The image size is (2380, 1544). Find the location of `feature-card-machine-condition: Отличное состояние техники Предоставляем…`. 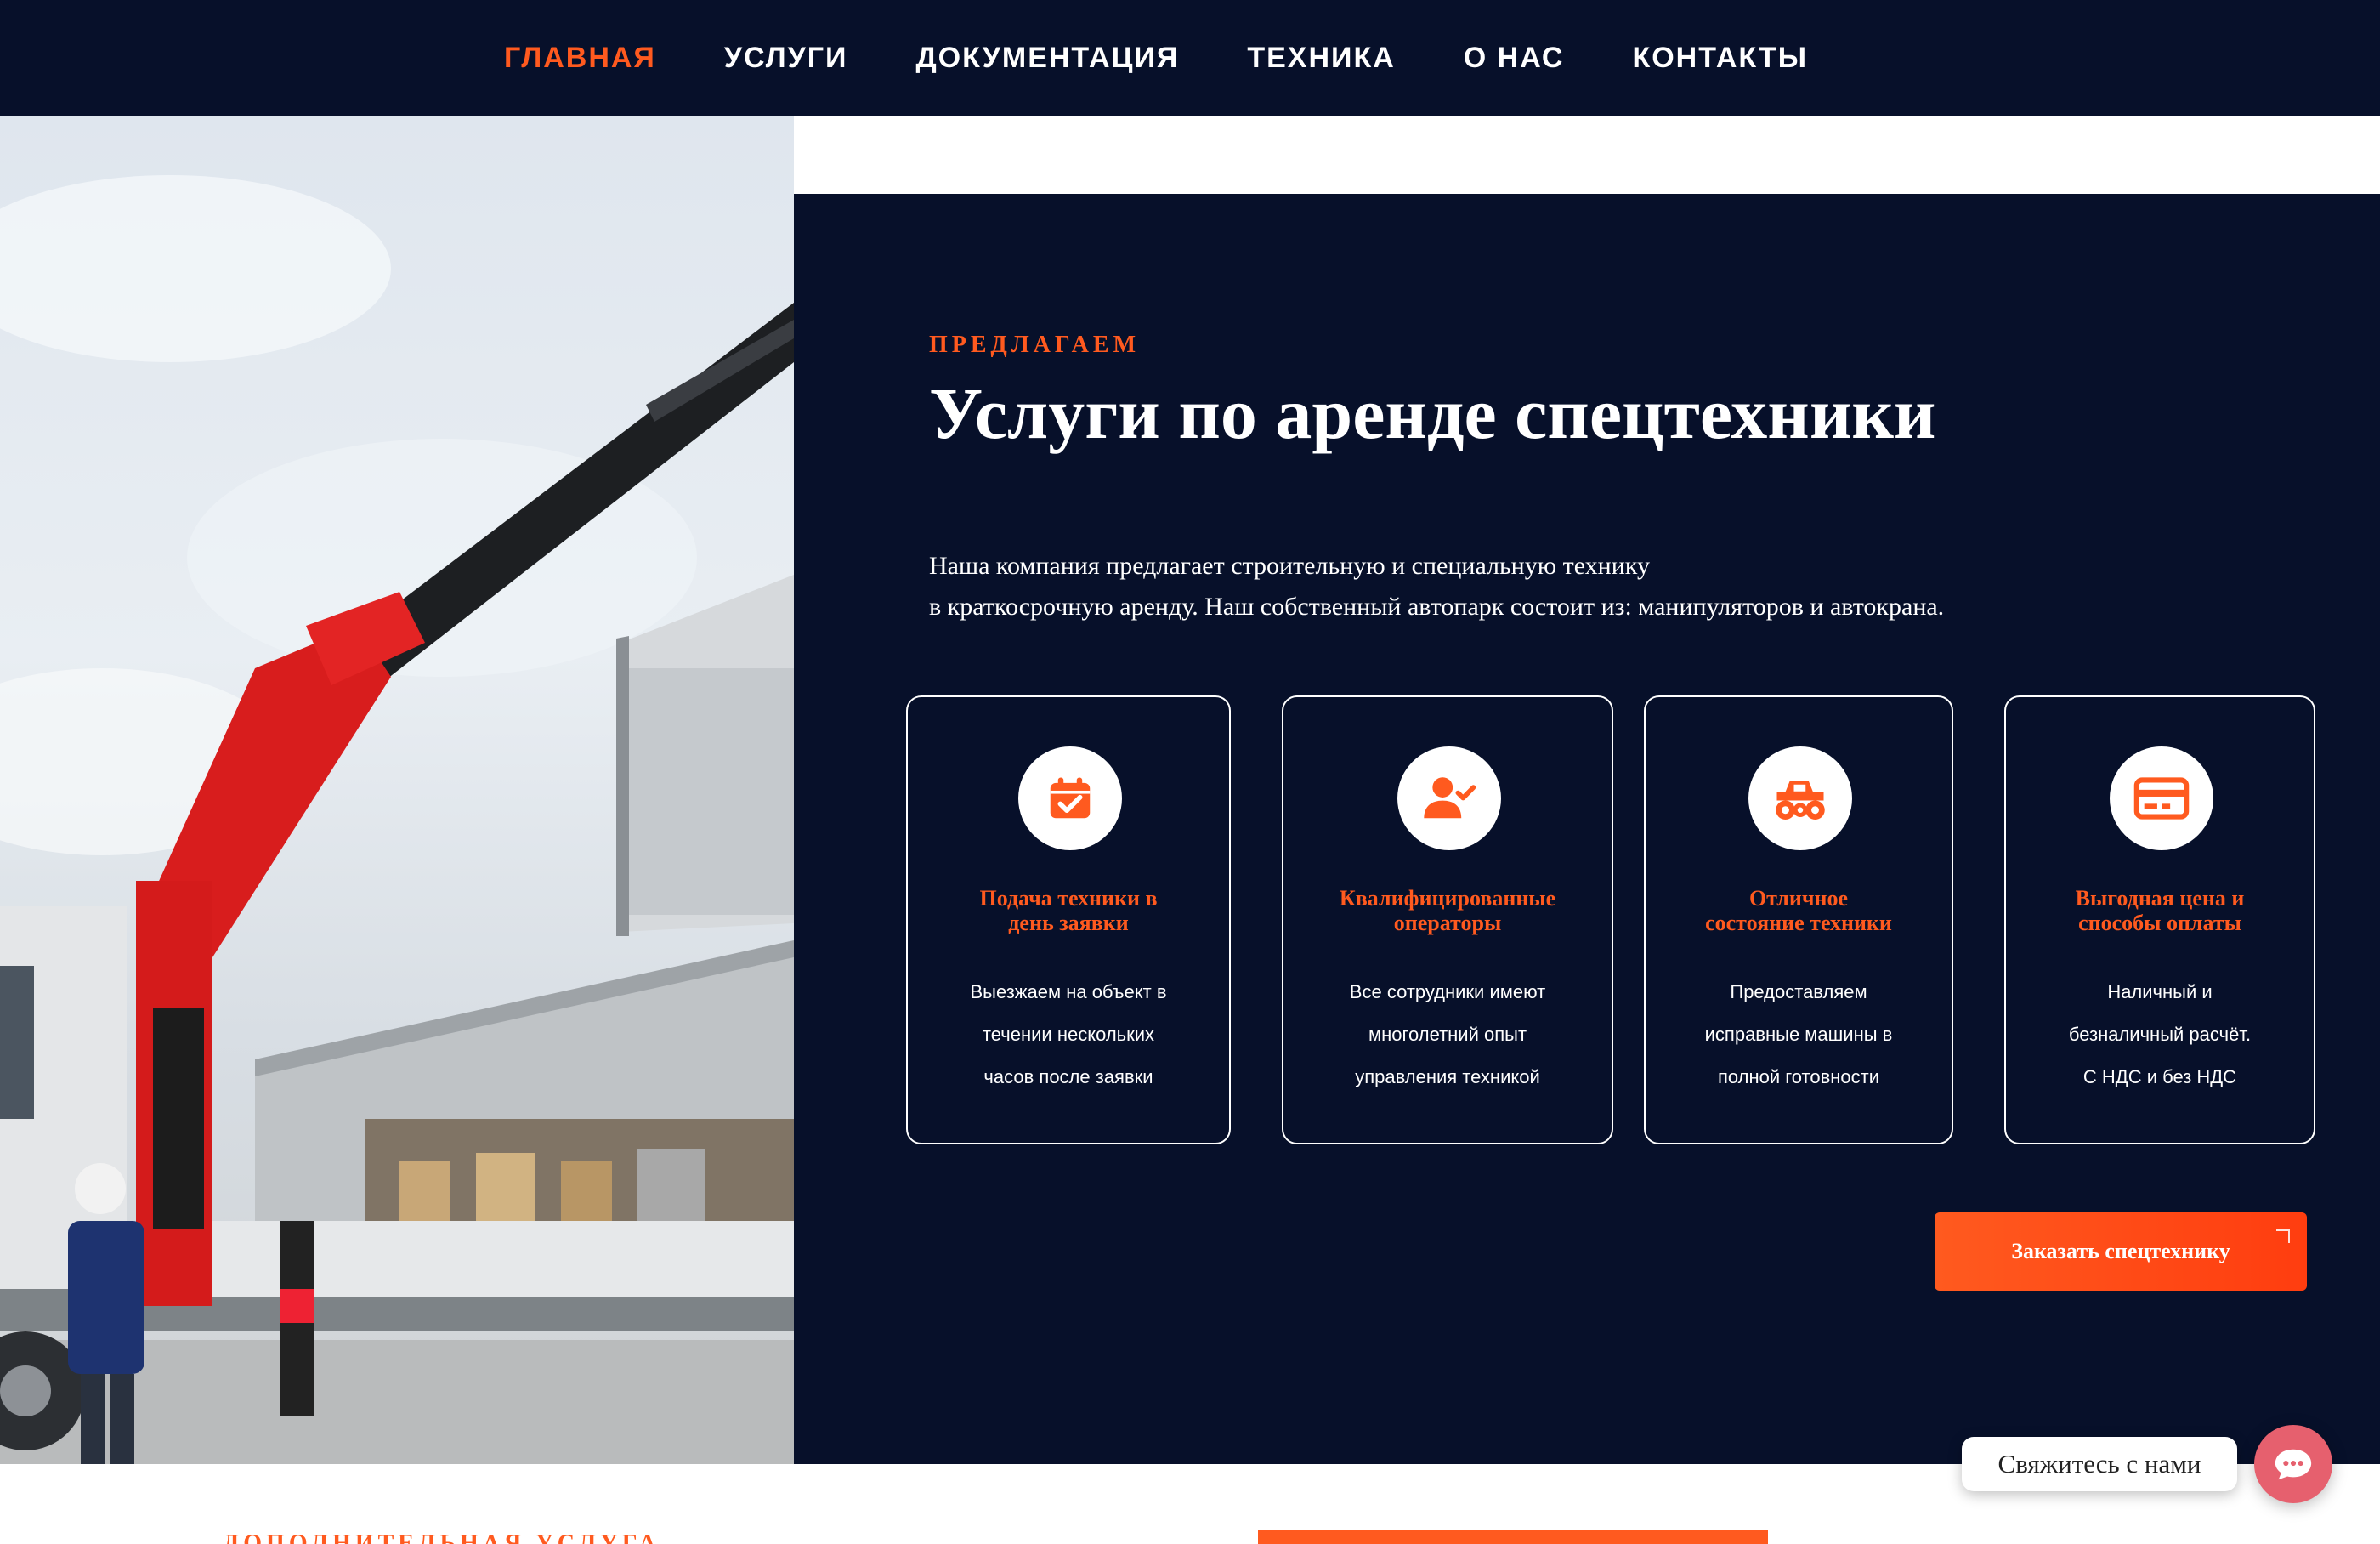

feature-card-machine-condition: Отличное состояние техники Предоставляем… is located at coordinates (1798, 919).